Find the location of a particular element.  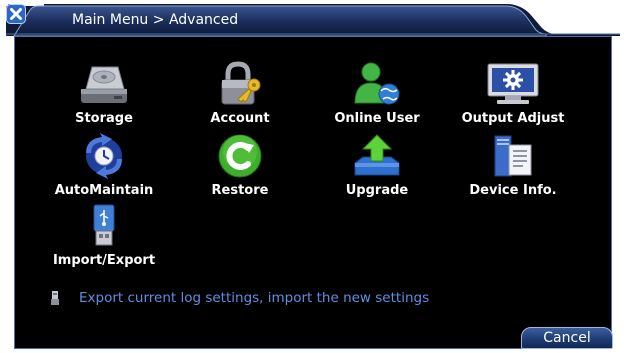

menu-item-import-export: Import/Export is located at coordinates (104, 236).